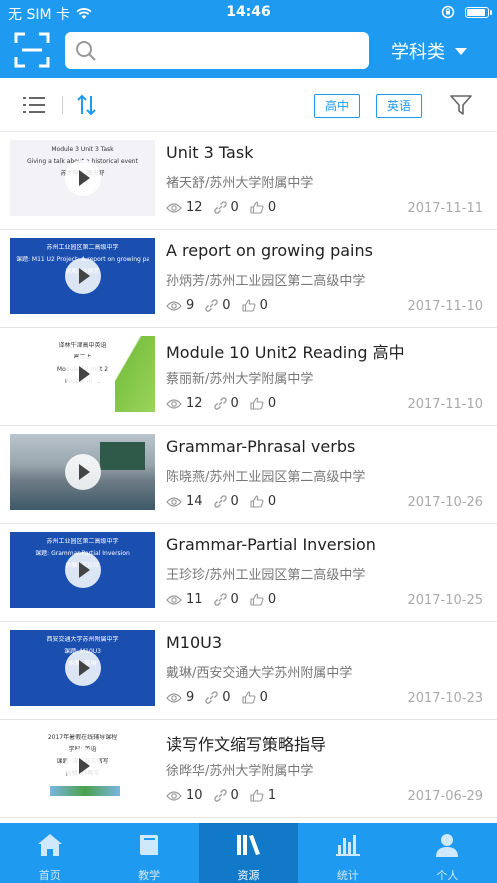  I want to click on views-count: 9, so click(190, 305).